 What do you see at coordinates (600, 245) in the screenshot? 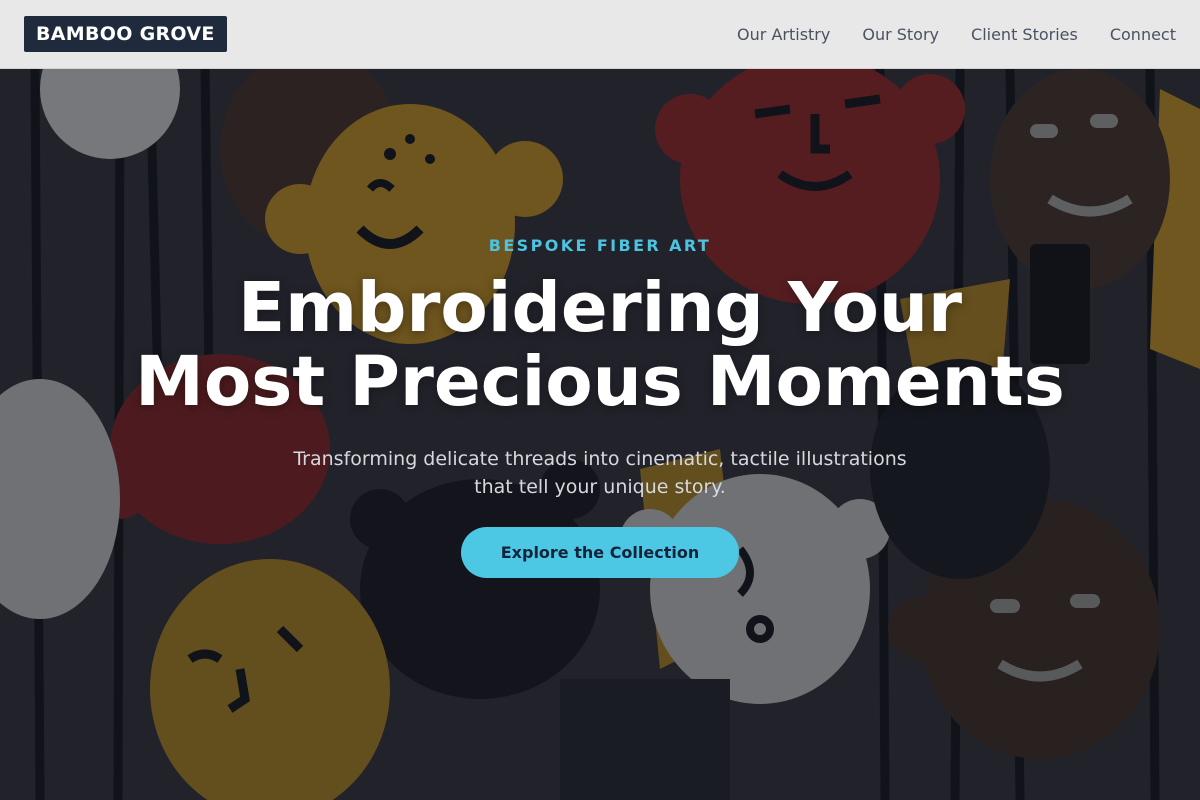
I see `hero-eyebrow: BESPOKE FIBER ART` at bounding box center [600, 245].